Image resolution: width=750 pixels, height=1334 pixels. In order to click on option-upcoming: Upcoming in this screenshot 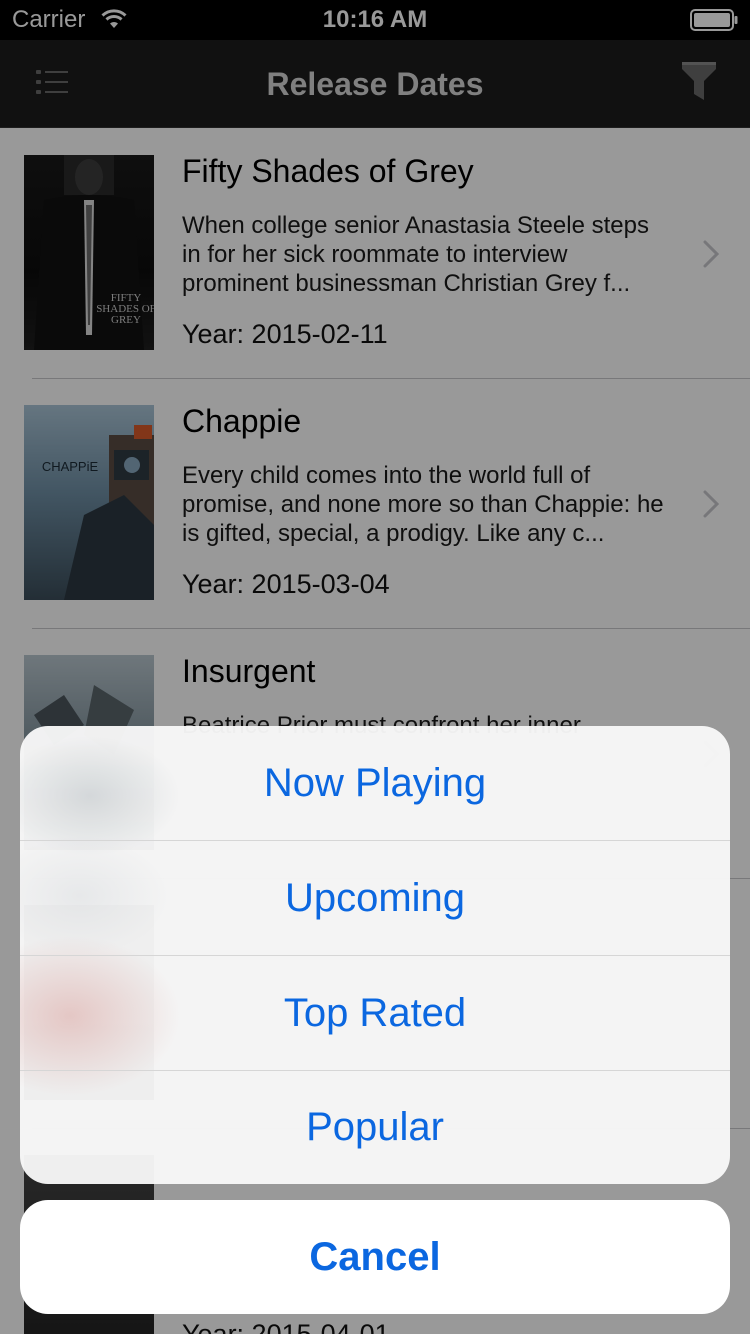, I will do `click(375, 898)`.